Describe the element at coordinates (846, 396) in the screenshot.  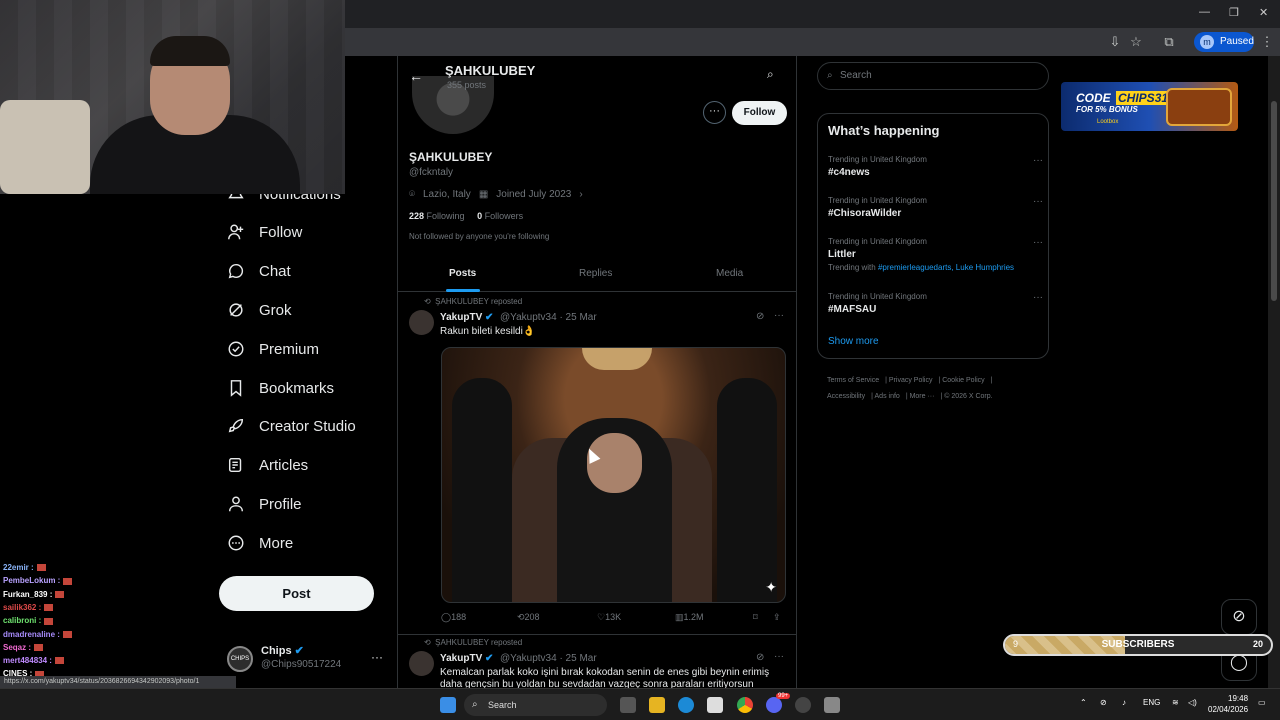
I see `footer-link: Accessibility` at that location.